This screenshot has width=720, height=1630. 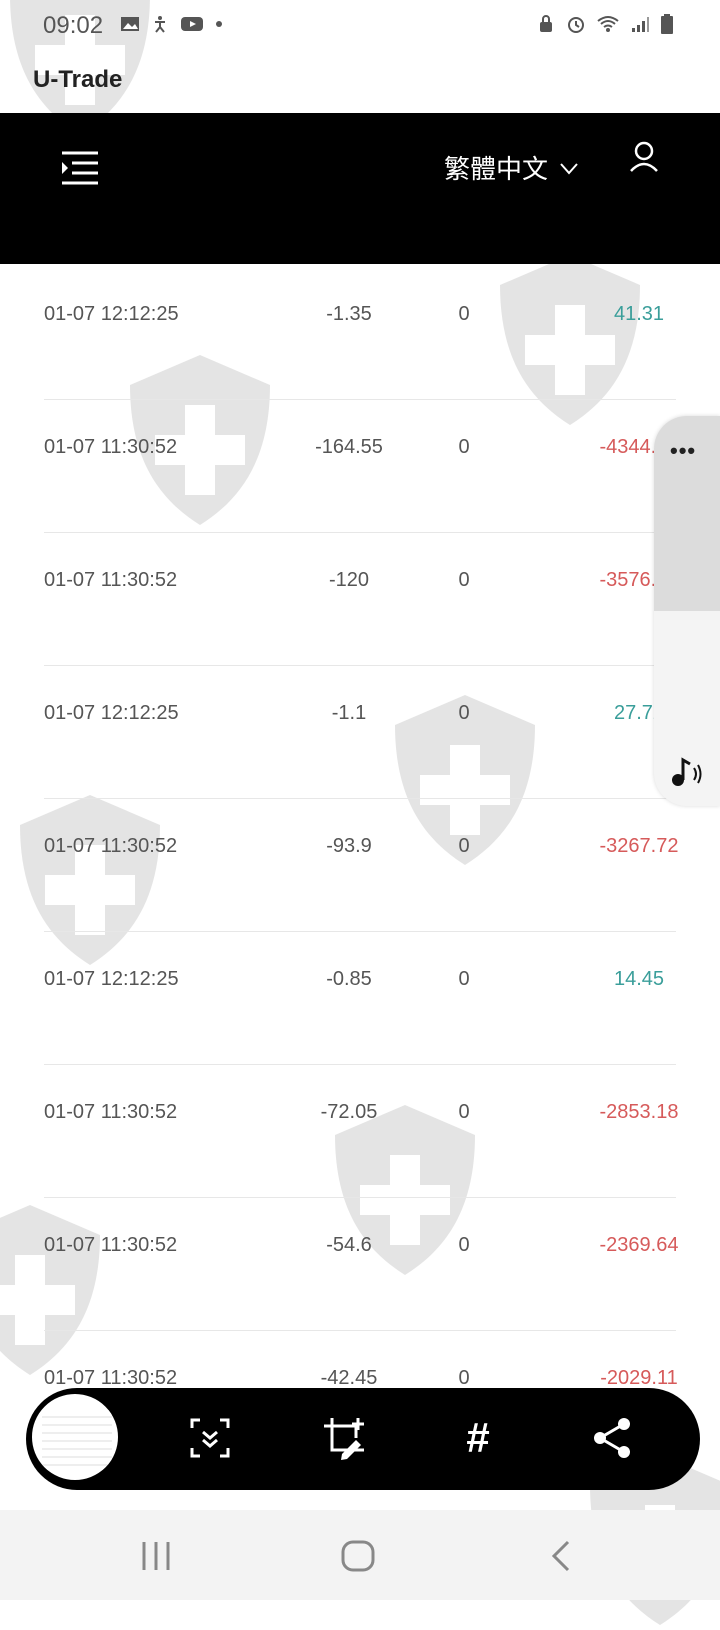 I want to click on wifi-icon, so click(x=608, y=24).